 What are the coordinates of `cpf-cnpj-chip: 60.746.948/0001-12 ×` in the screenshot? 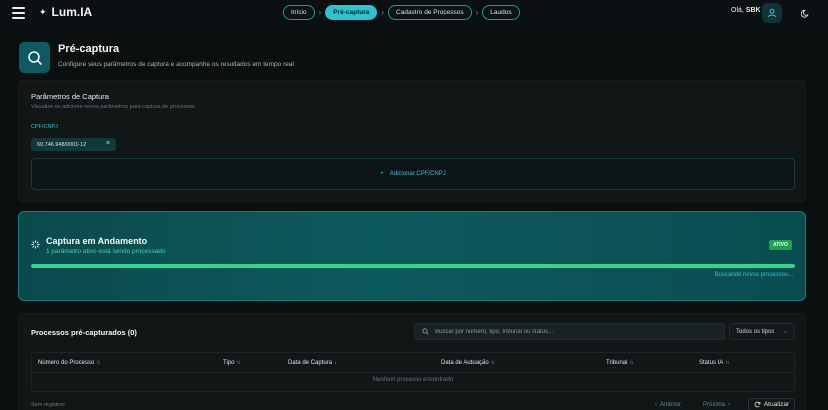 It's located at (73, 144).